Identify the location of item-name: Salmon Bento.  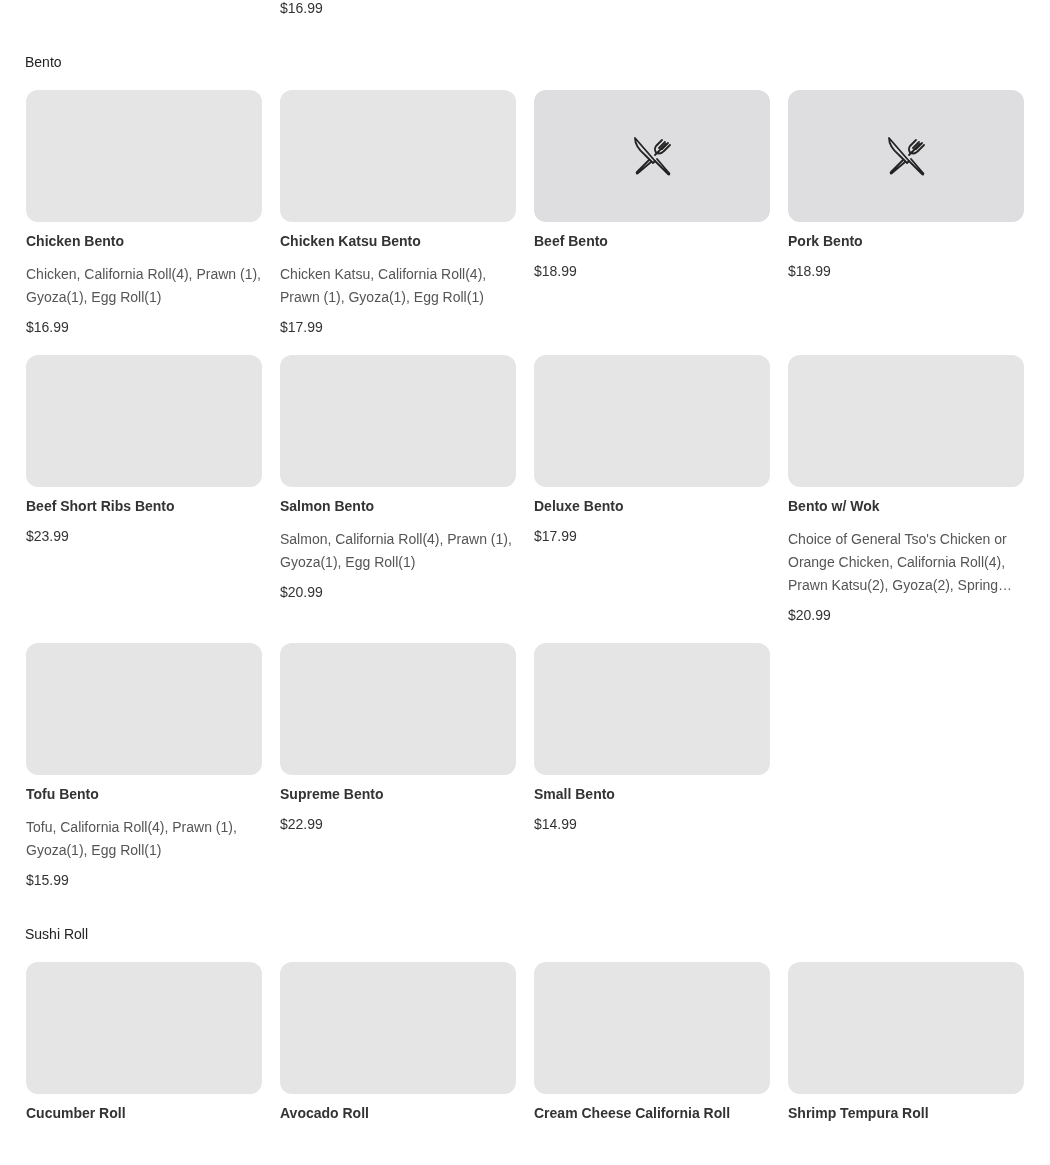
(328, 506).